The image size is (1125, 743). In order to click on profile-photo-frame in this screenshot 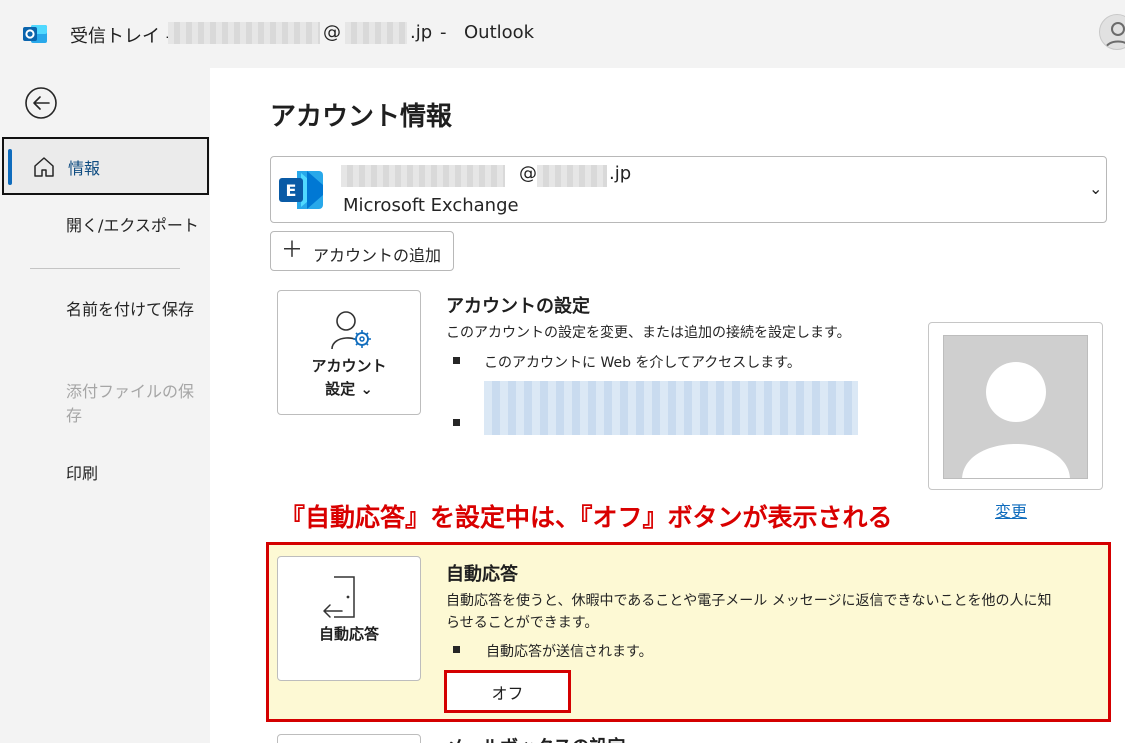, I will do `click(1015, 406)`.